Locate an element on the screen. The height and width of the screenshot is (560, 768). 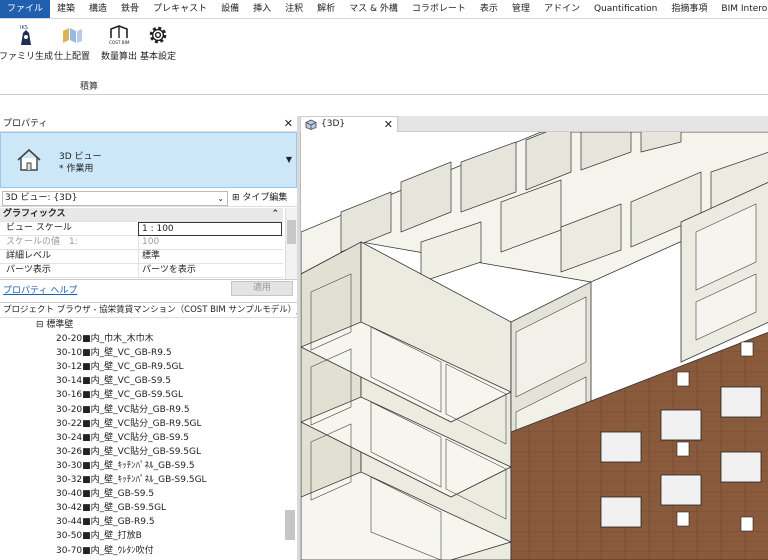
type-selector: 3D ビュー * 作業用 ▼ is located at coordinates (148, 160).